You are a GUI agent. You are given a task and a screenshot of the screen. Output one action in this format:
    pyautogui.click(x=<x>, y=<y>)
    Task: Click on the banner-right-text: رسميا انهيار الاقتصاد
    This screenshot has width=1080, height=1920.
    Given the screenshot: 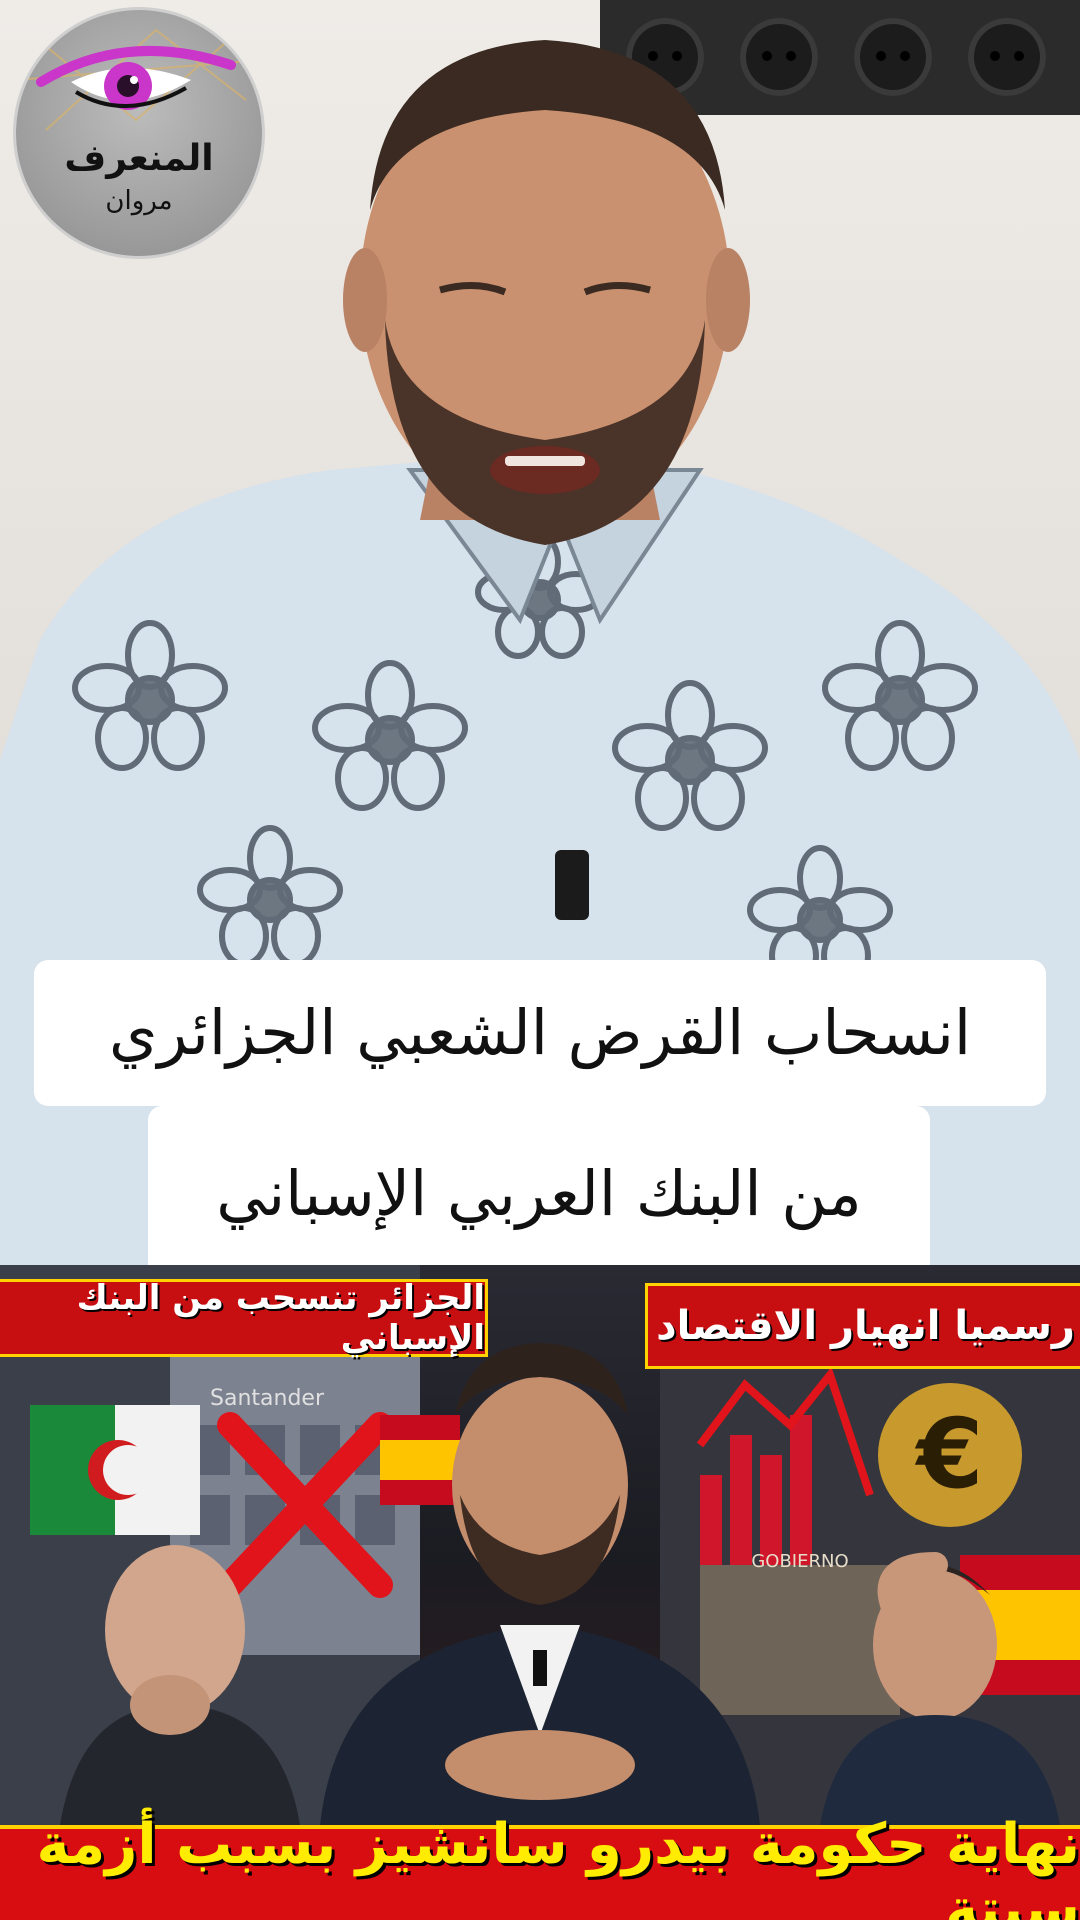 What is the action you would take?
    pyautogui.click(x=865, y=1326)
    